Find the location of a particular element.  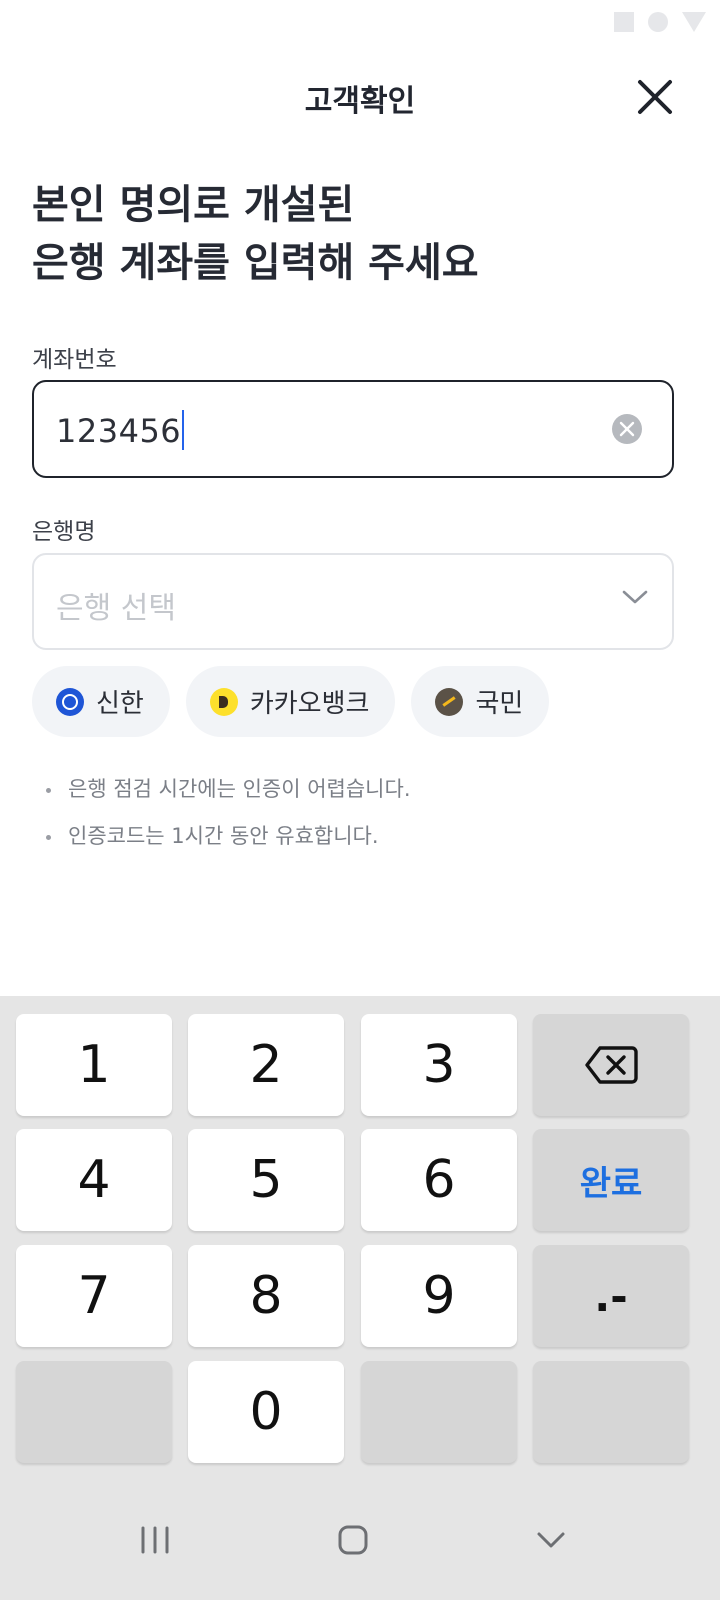

bank-chip-kookmin: 국민 is located at coordinates (480, 701).